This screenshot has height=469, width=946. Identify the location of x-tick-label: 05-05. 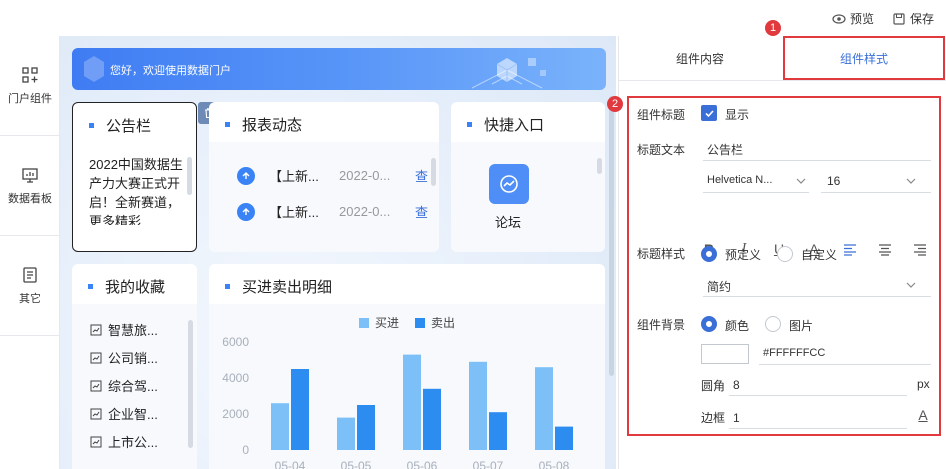
(356, 464).